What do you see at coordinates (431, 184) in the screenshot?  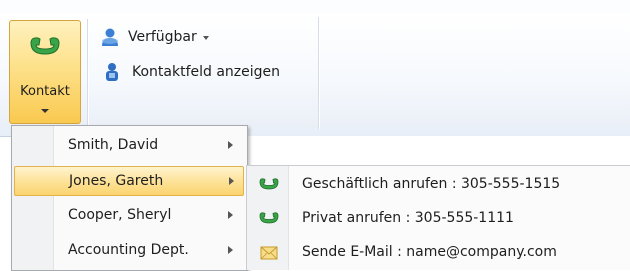 I see `call-business-label: Geschäftlich anrufen : 305-555-1515` at bounding box center [431, 184].